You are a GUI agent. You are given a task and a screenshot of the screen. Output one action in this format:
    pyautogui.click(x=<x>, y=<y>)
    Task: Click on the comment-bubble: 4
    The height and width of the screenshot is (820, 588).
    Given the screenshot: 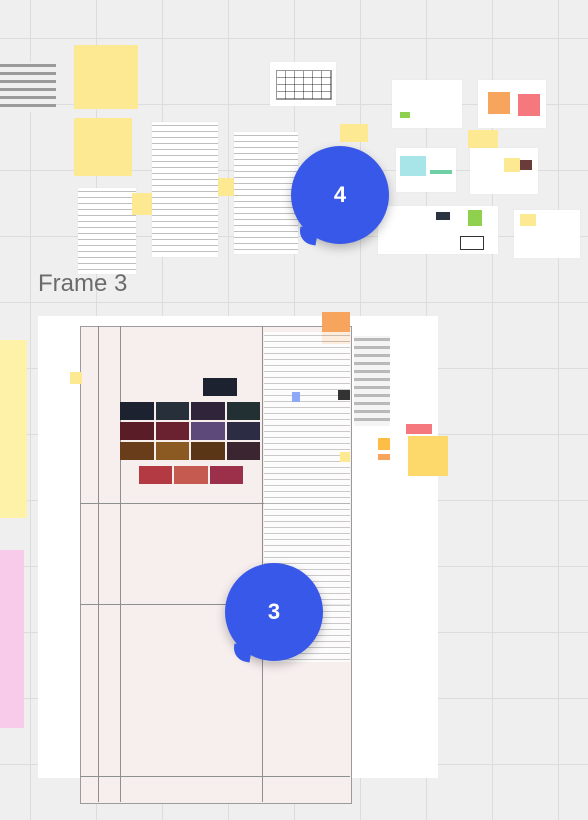 What is the action you would take?
    pyautogui.click(x=340, y=195)
    